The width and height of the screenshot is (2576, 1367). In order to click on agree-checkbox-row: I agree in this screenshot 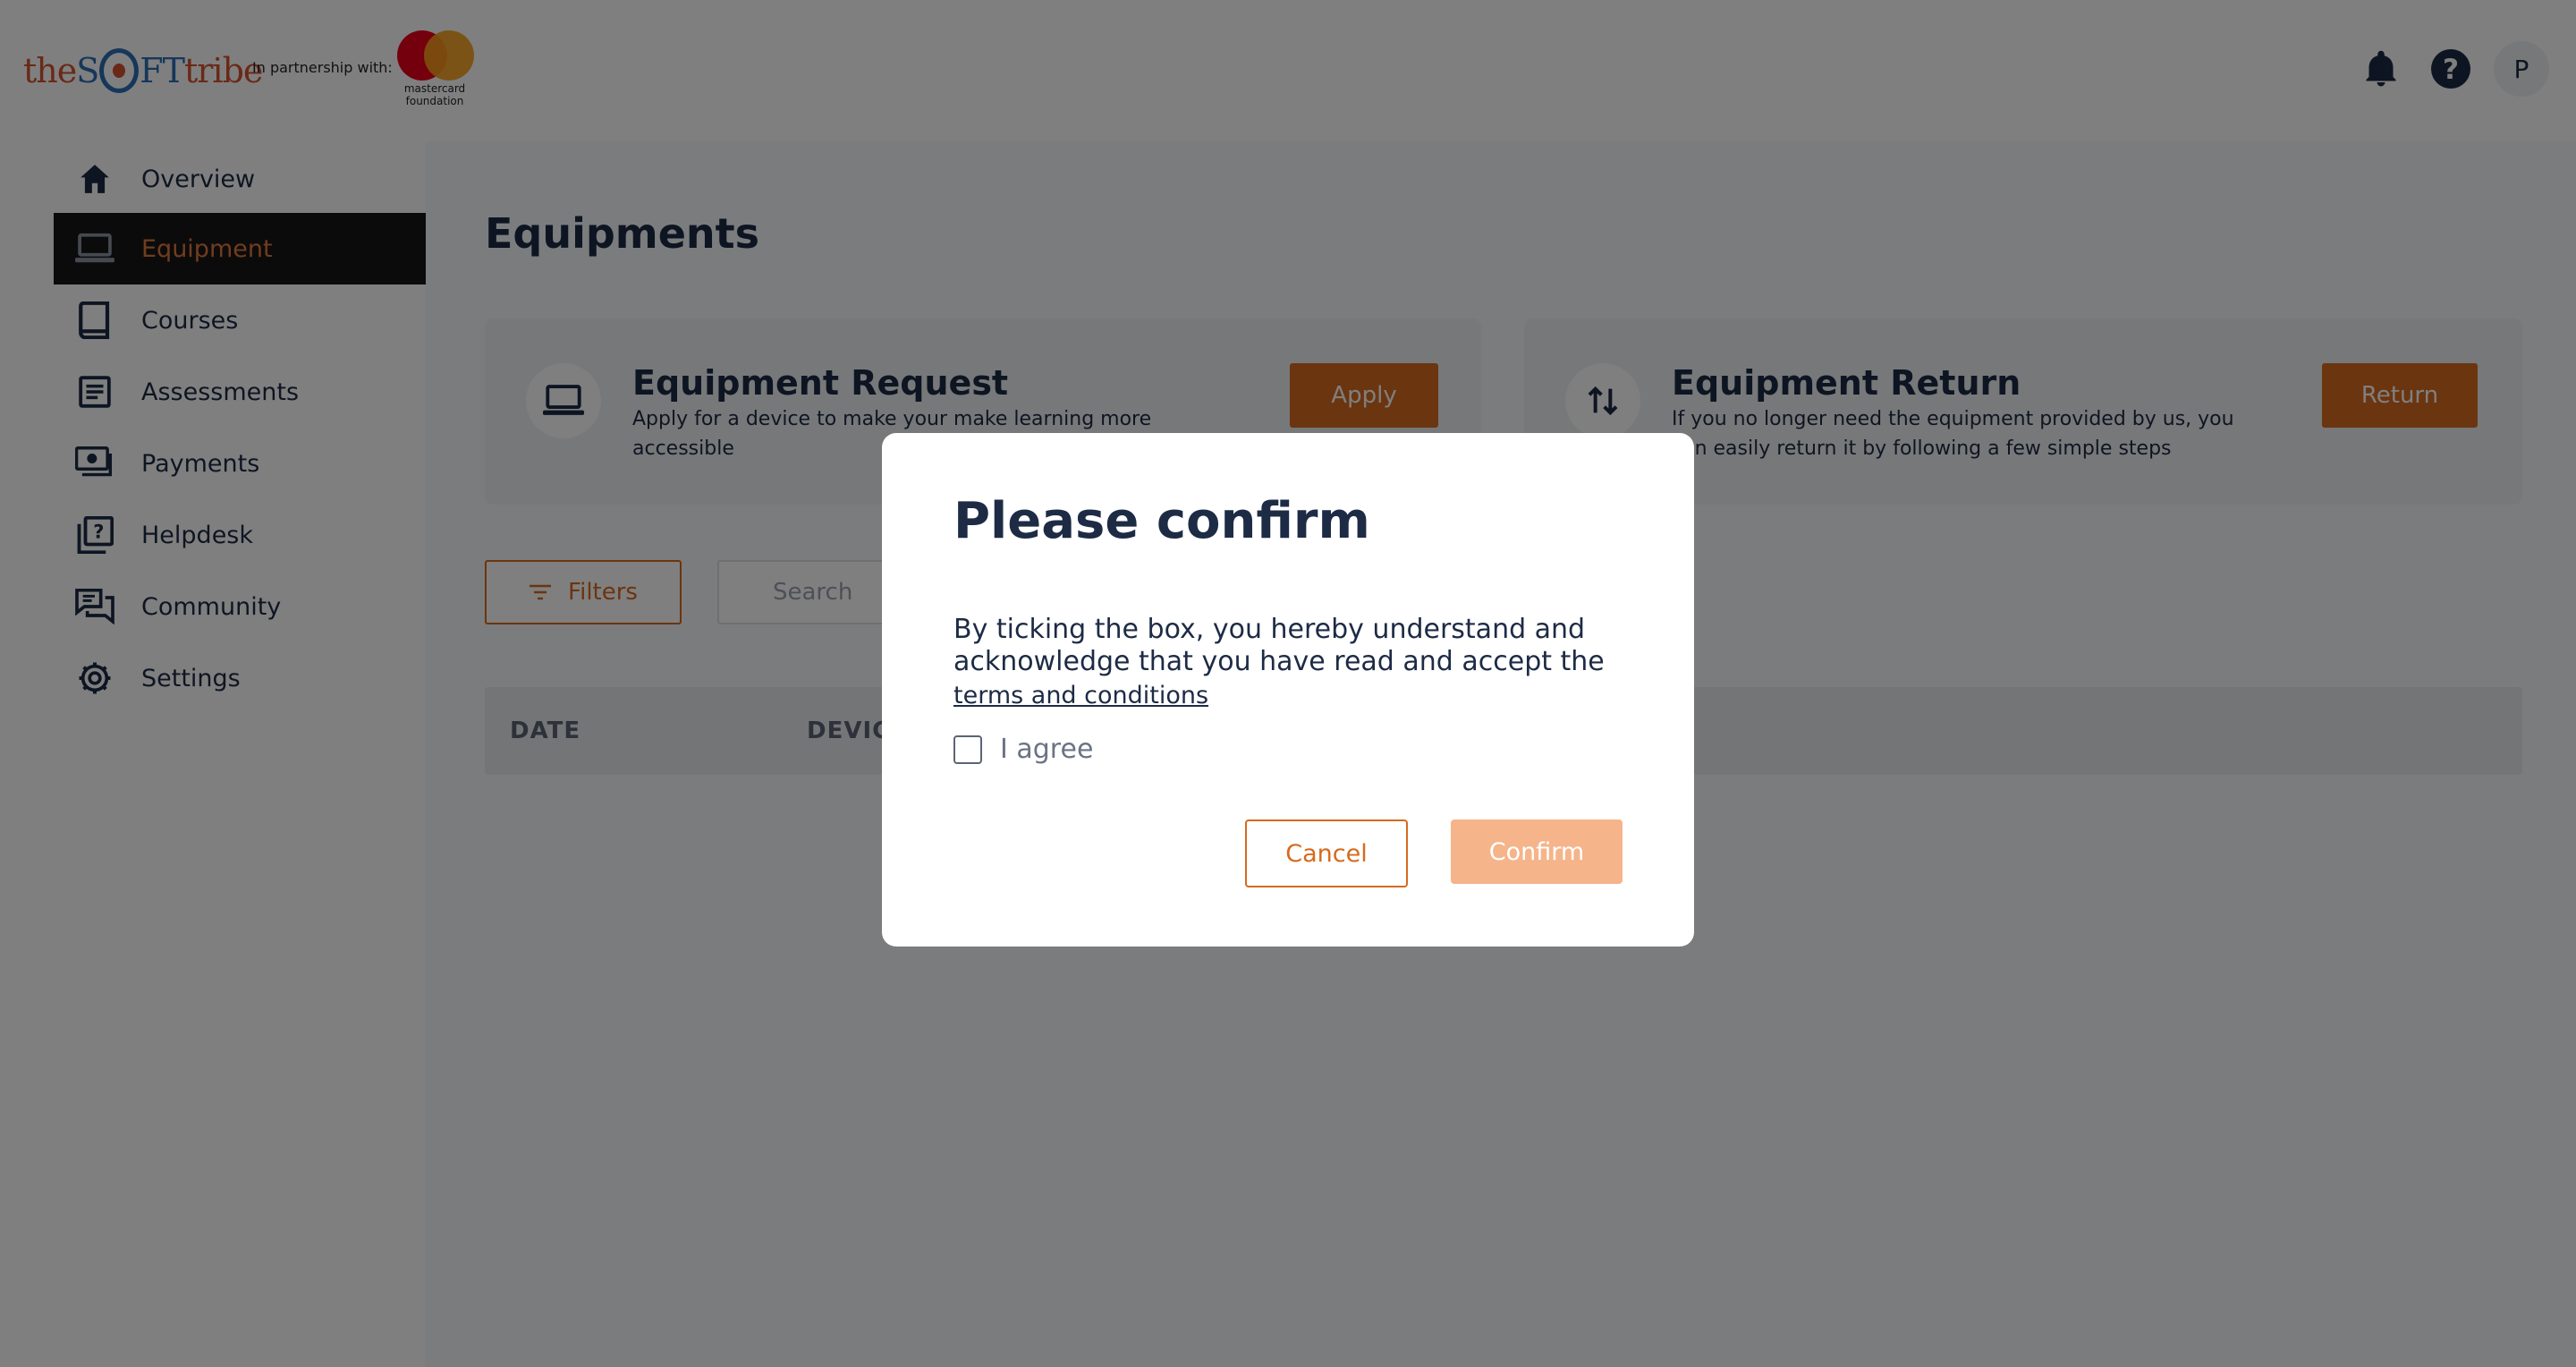, I will do `click(1023, 749)`.